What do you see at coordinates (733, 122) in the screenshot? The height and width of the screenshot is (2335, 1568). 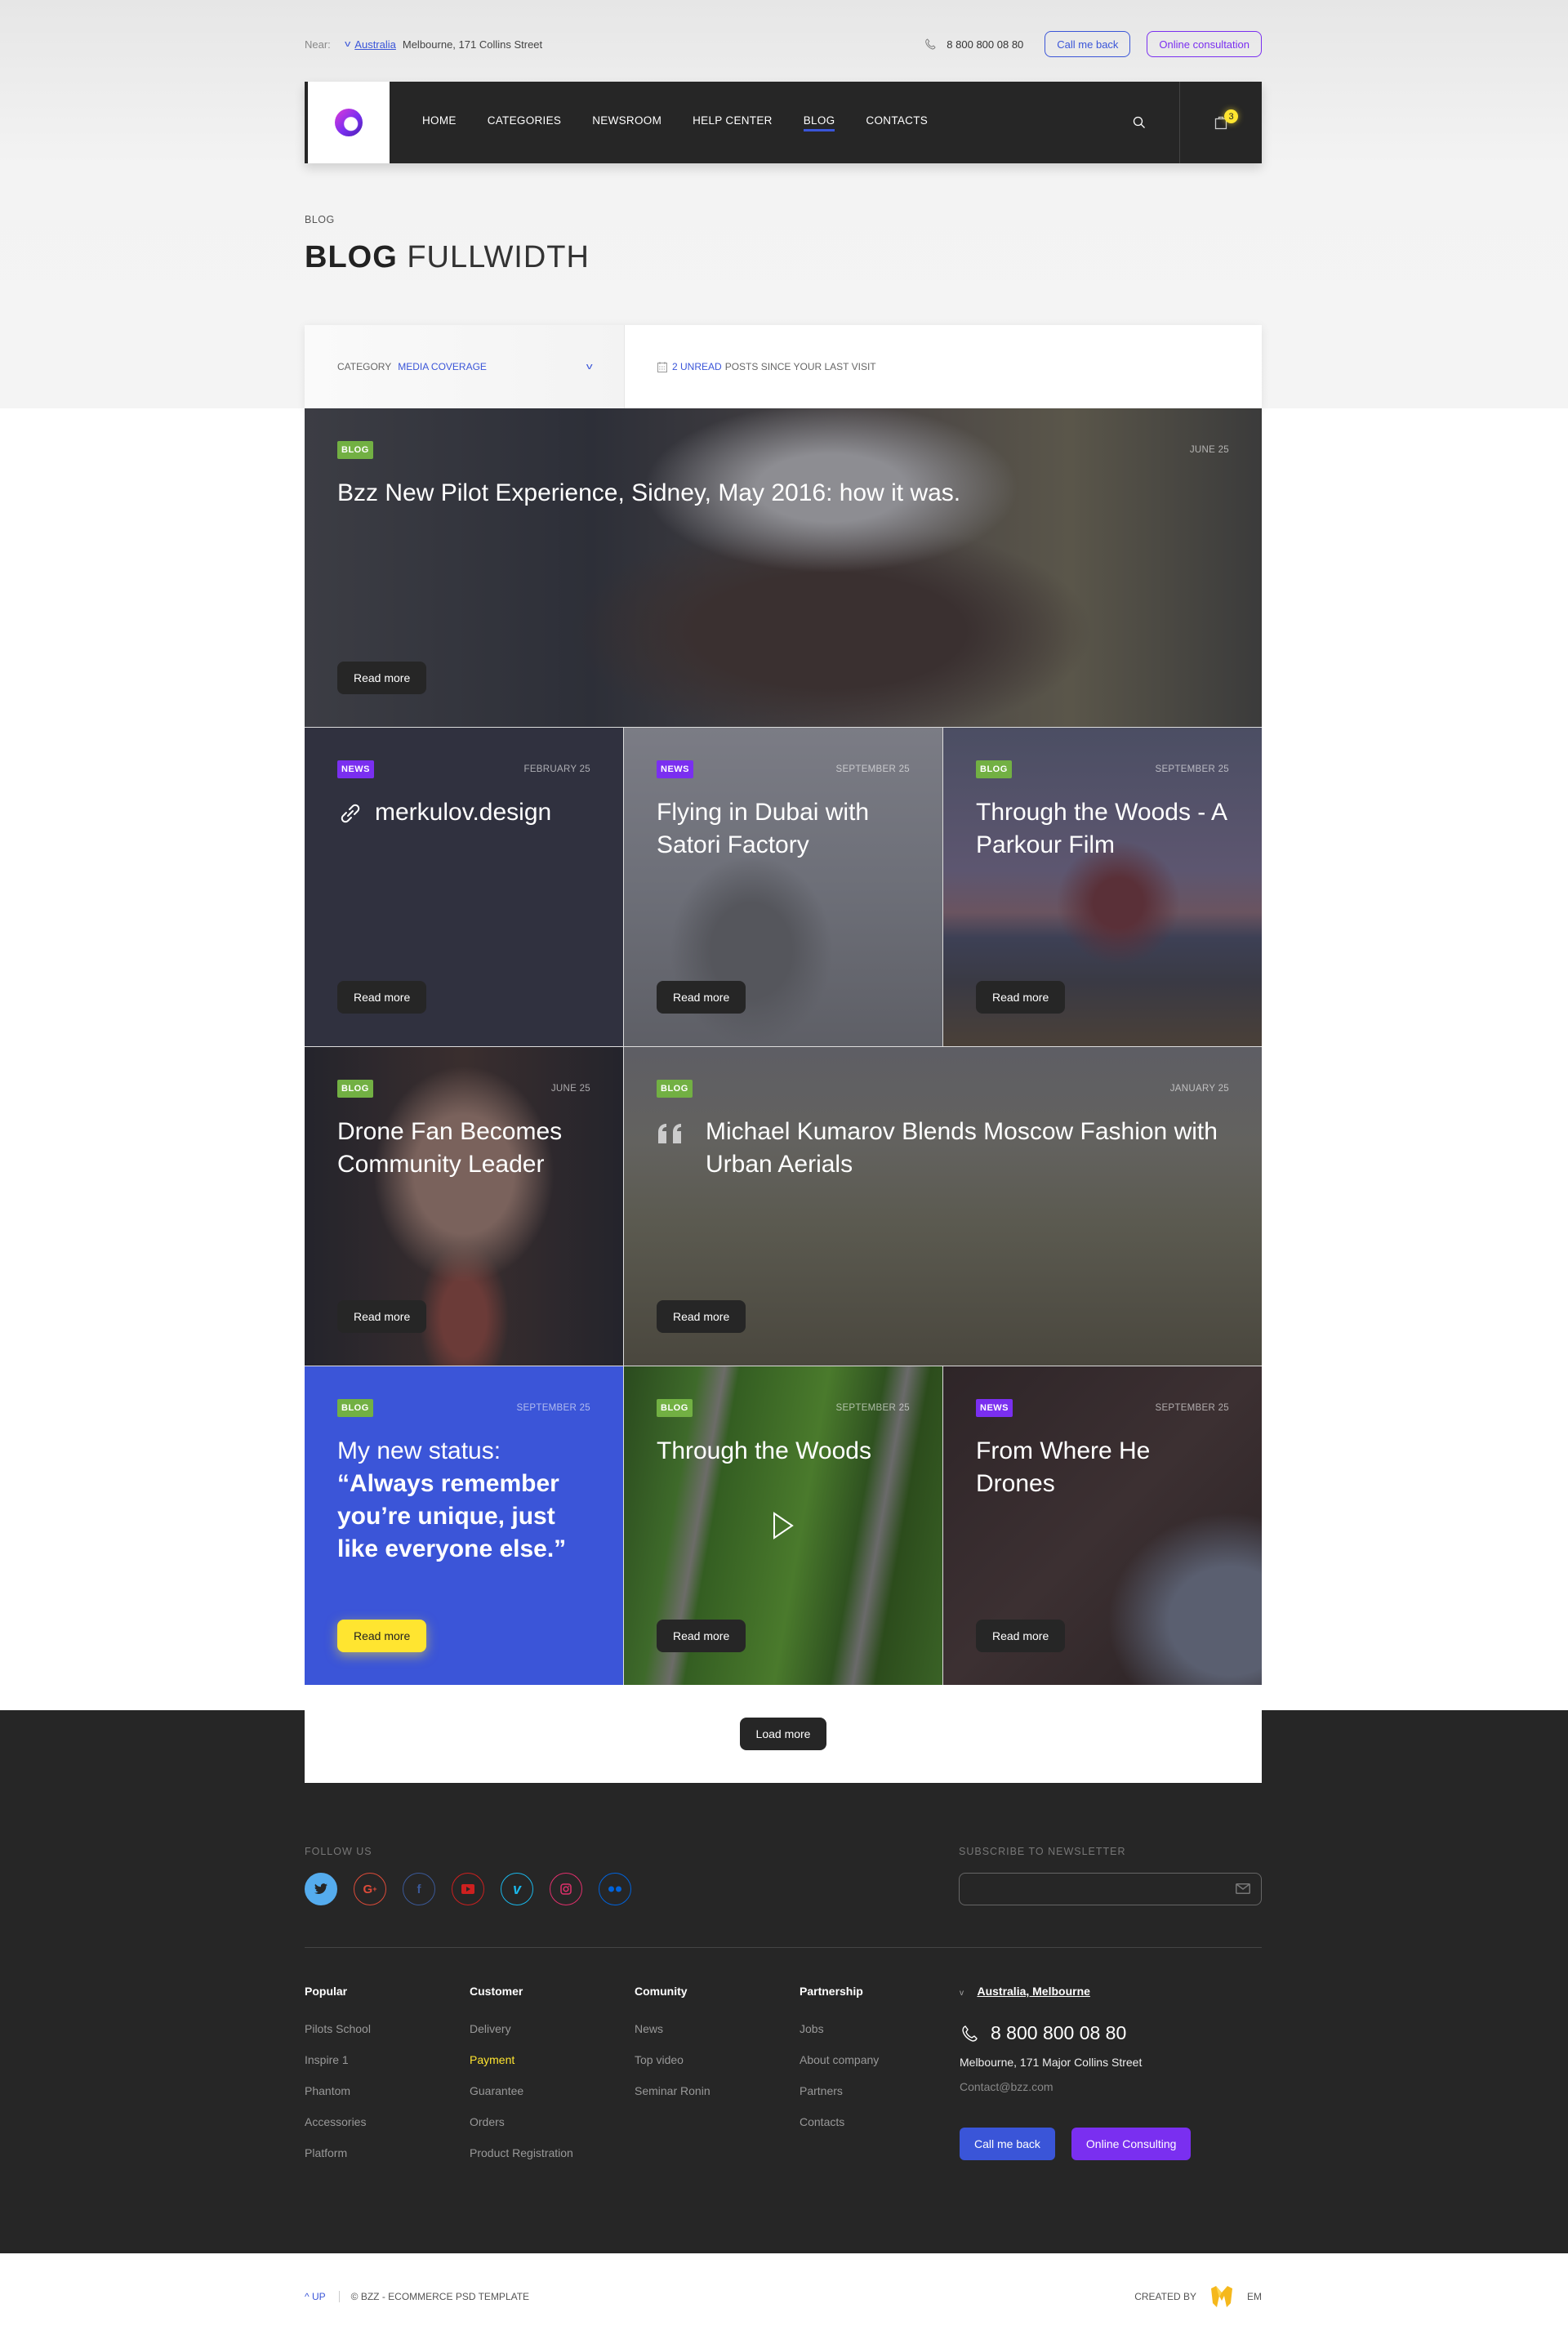 I see `nav-item-help-center: HELP CENTER` at bounding box center [733, 122].